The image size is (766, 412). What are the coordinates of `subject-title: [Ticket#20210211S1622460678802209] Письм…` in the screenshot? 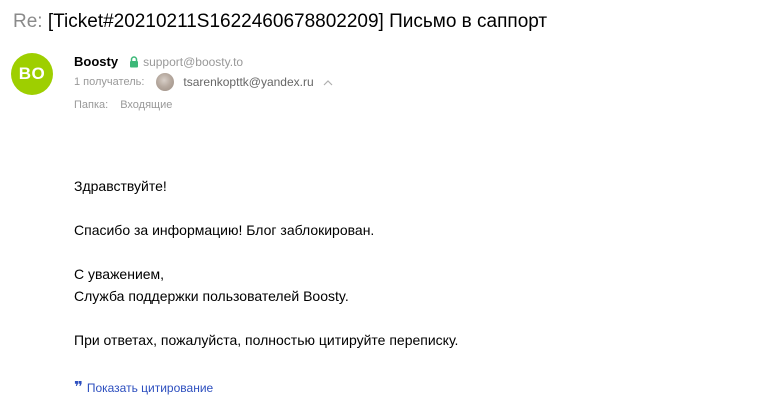 It's located at (297, 21).